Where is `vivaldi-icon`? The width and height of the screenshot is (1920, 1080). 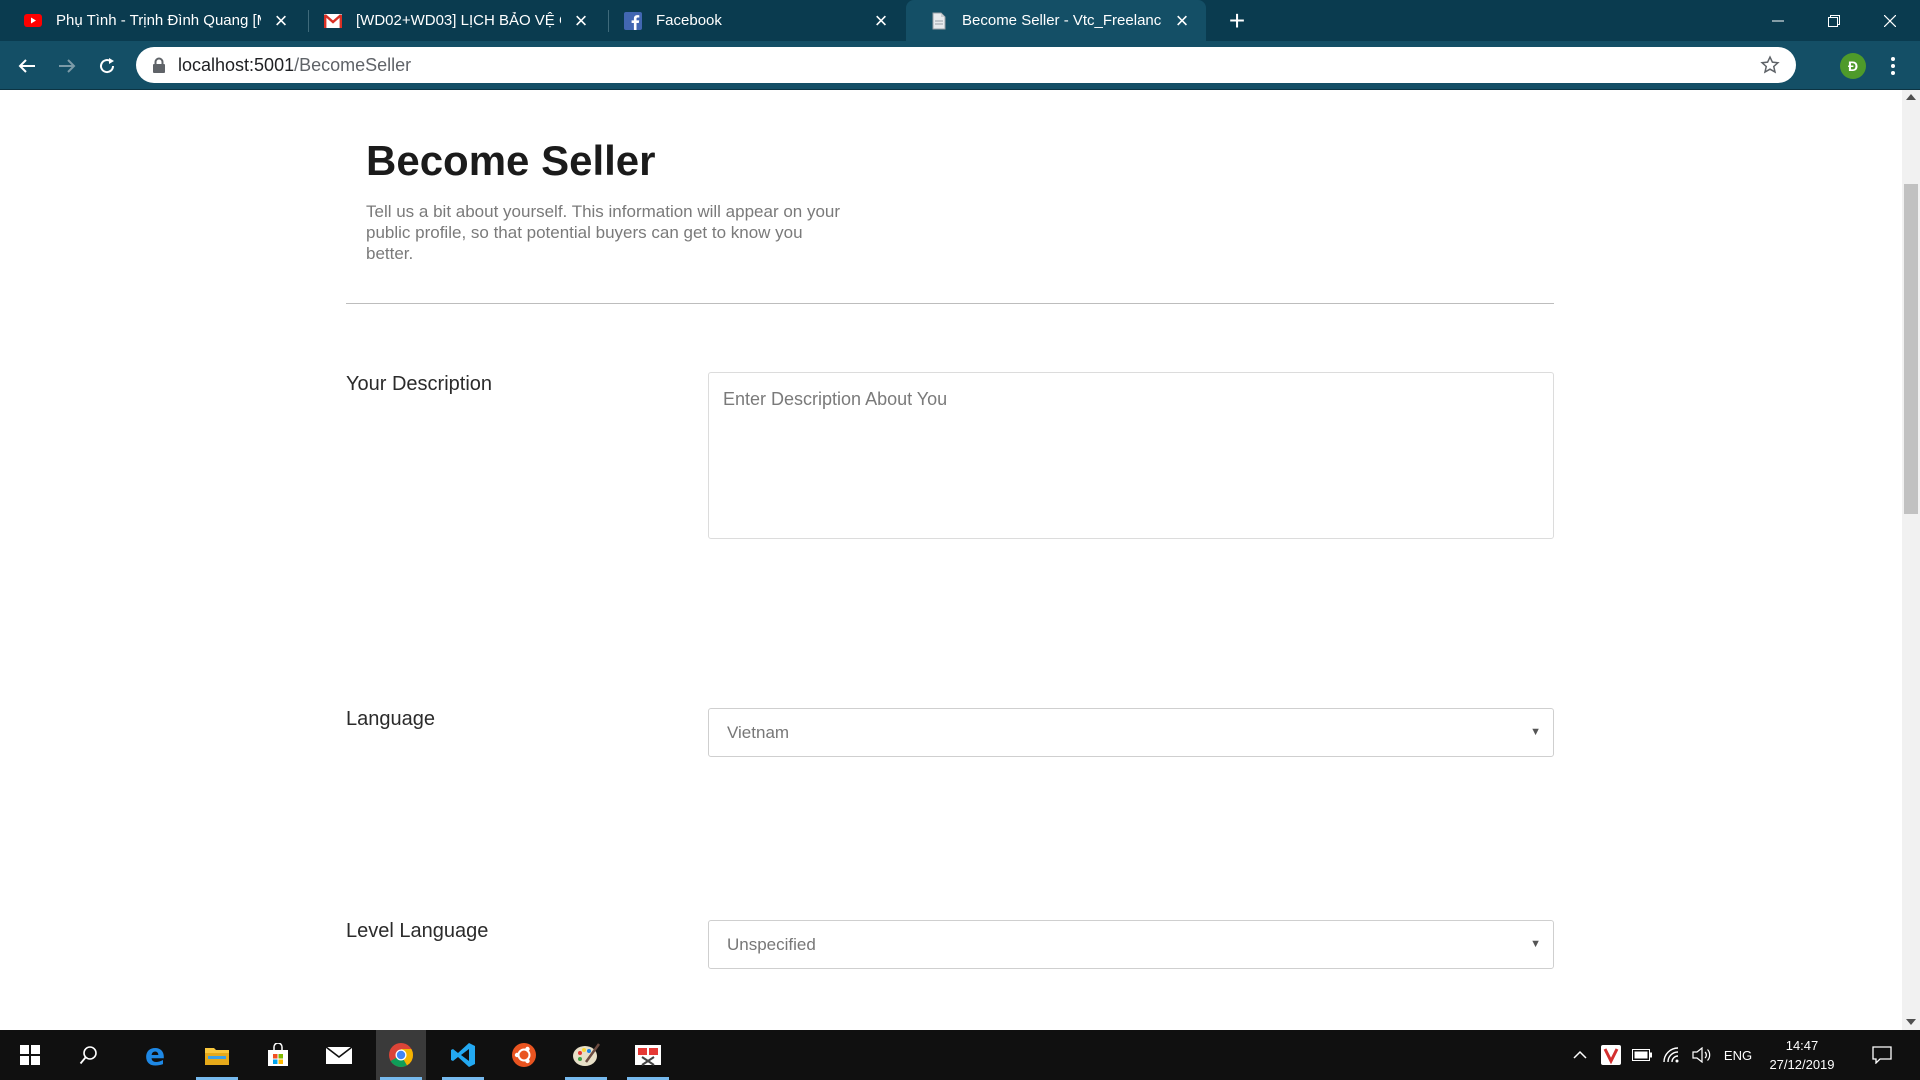 vivaldi-icon is located at coordinates (1611, 1055).